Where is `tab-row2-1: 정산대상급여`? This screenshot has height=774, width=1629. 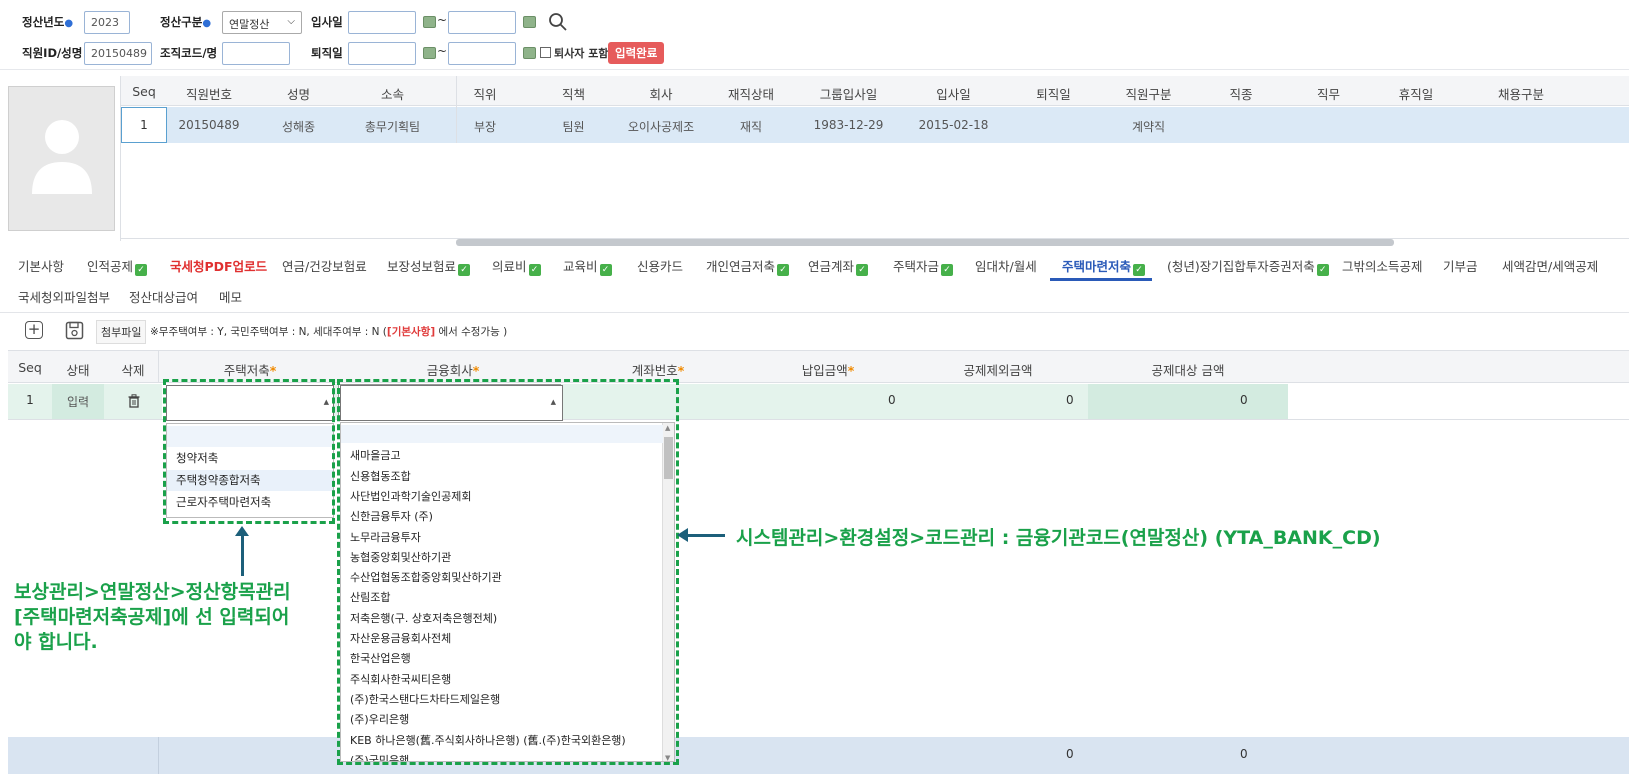
tab-row2-1: 정산대상급여 is located at coordinates (163, 296).